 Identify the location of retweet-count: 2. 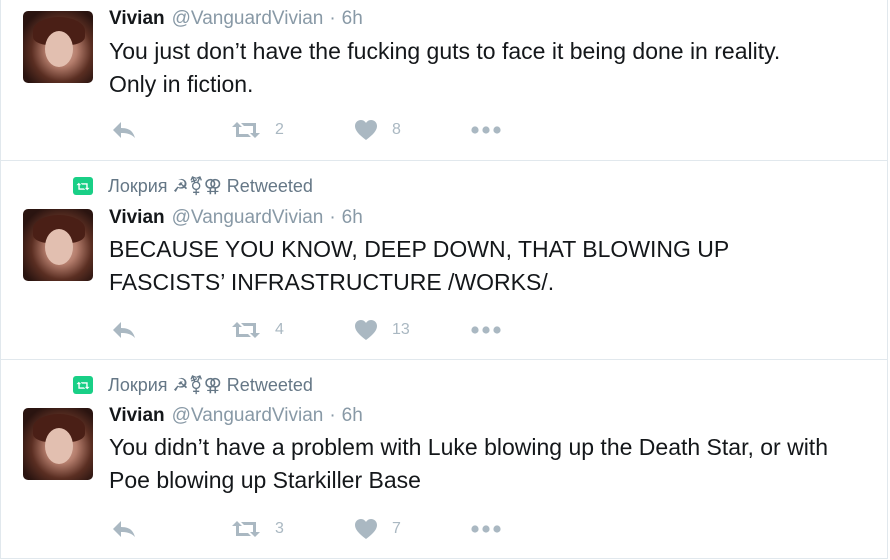
(279, 129).